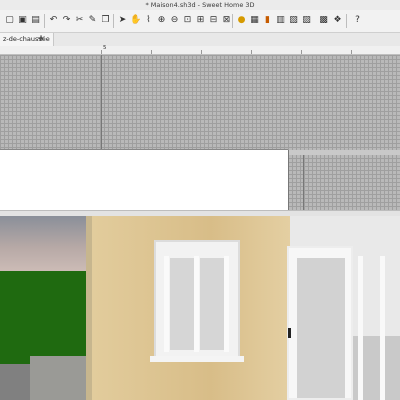 The height and width of the screenshot is (400, 400). What do you see at coordinates (135, 20) in the screenshot?
I see `pan-icon: ✋` at bounding box center [135, 20].